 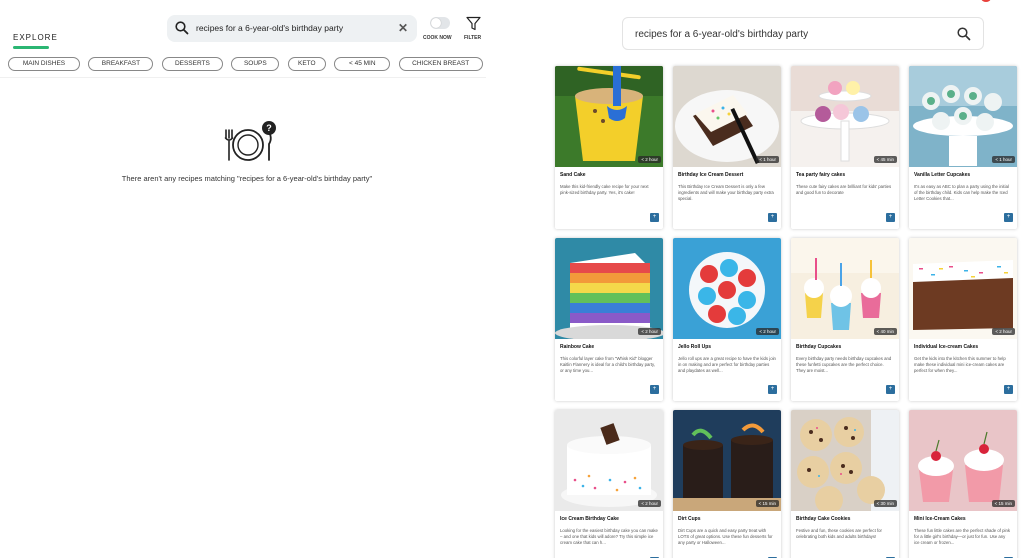 What do you see at coordinates (946, 347) in the screenshot?
I see `recipe-title: Individual Ice-cream Cakes` at bounding box center [946, 347].